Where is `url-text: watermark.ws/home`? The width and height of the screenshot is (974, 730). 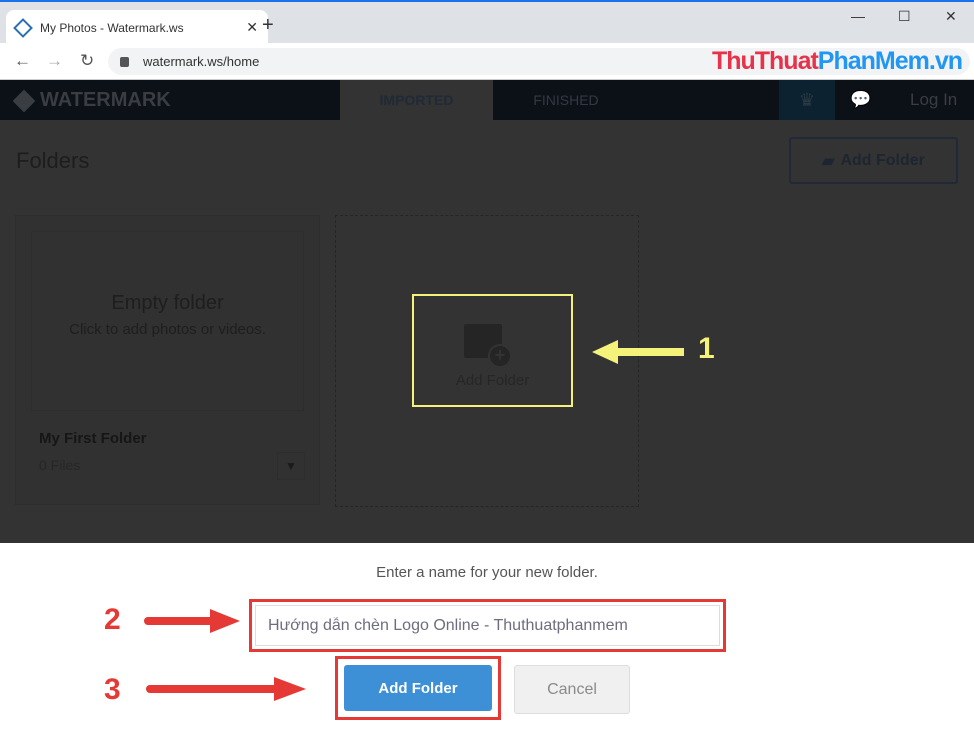
url-text: watermark.ws/home is located at coordinates (201, 61).